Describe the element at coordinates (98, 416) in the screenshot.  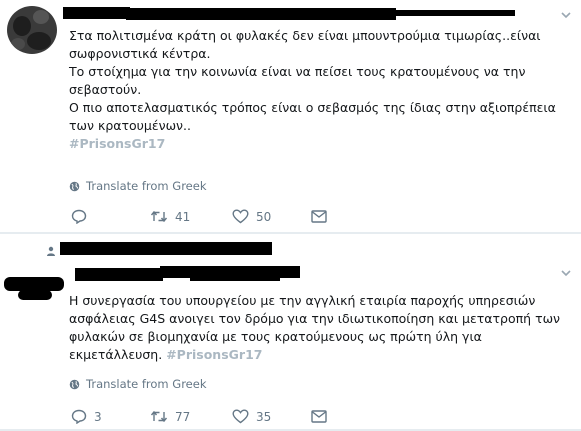
I see `reply-count: 3` at that location.